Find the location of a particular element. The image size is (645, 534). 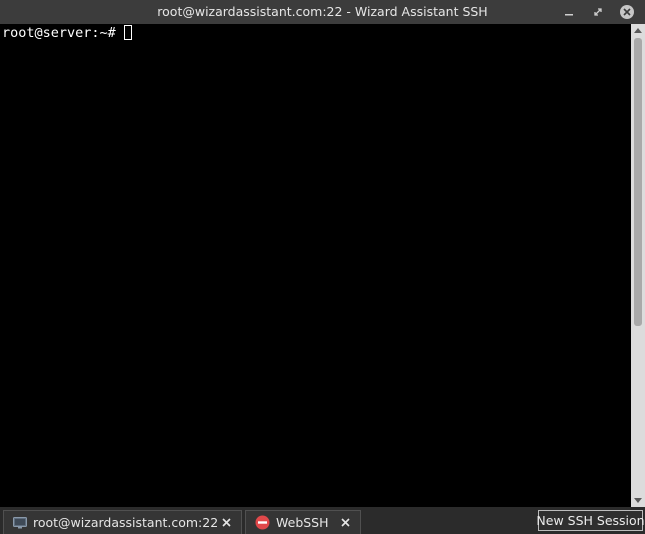

scroll-thumb is located at coordinates (638, 182).